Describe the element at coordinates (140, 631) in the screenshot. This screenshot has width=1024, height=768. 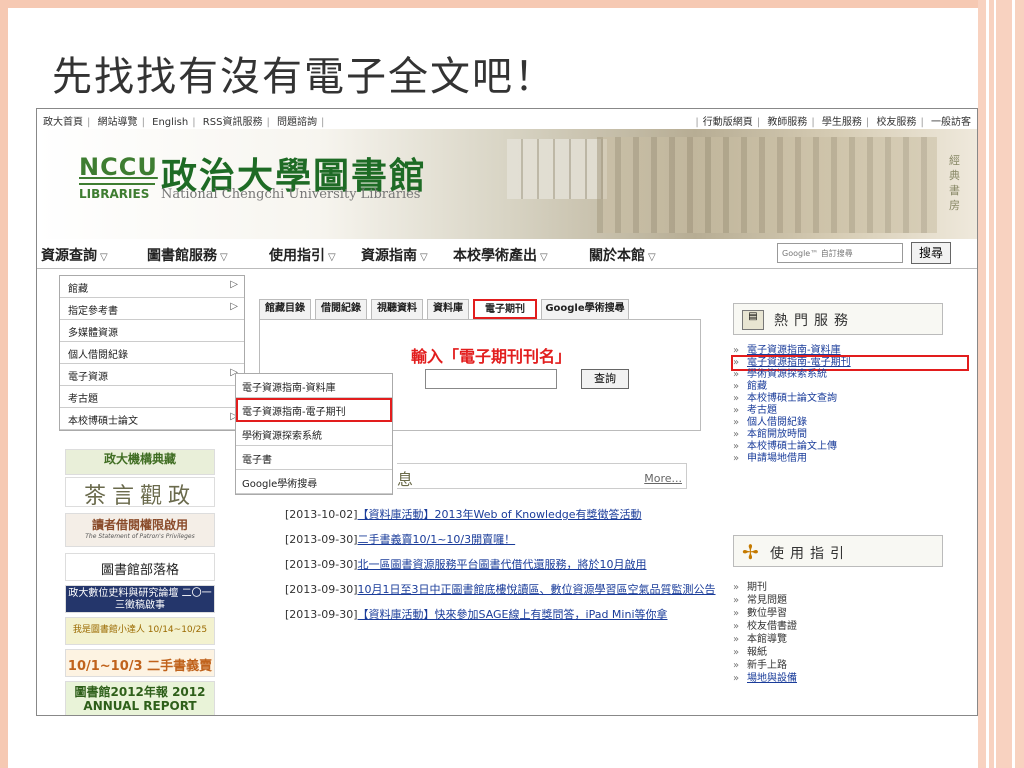
I see `promo-library-expert: 我是圖書館小達人 10/14~10/25` at that location.